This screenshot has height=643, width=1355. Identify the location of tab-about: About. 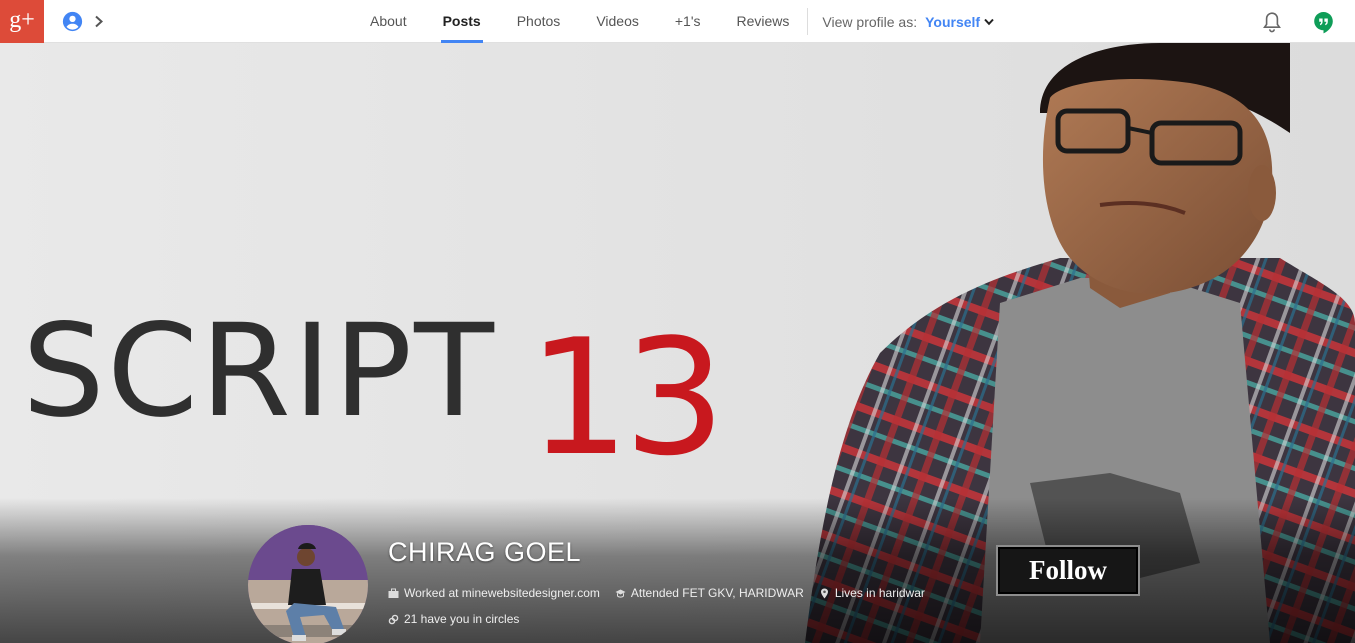
(388, 21).